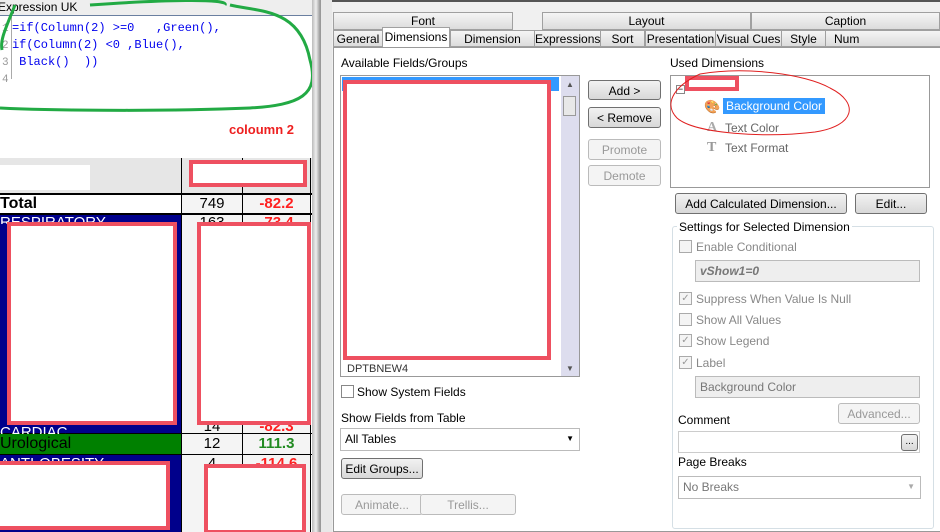 Image resolution: width=940 pixels, height=532 pixels. What do you see at coordinates (764, 227) in the screenshot?
I see `settings-title: Settings for Selected Dimension` at bounding box center [764, 227].